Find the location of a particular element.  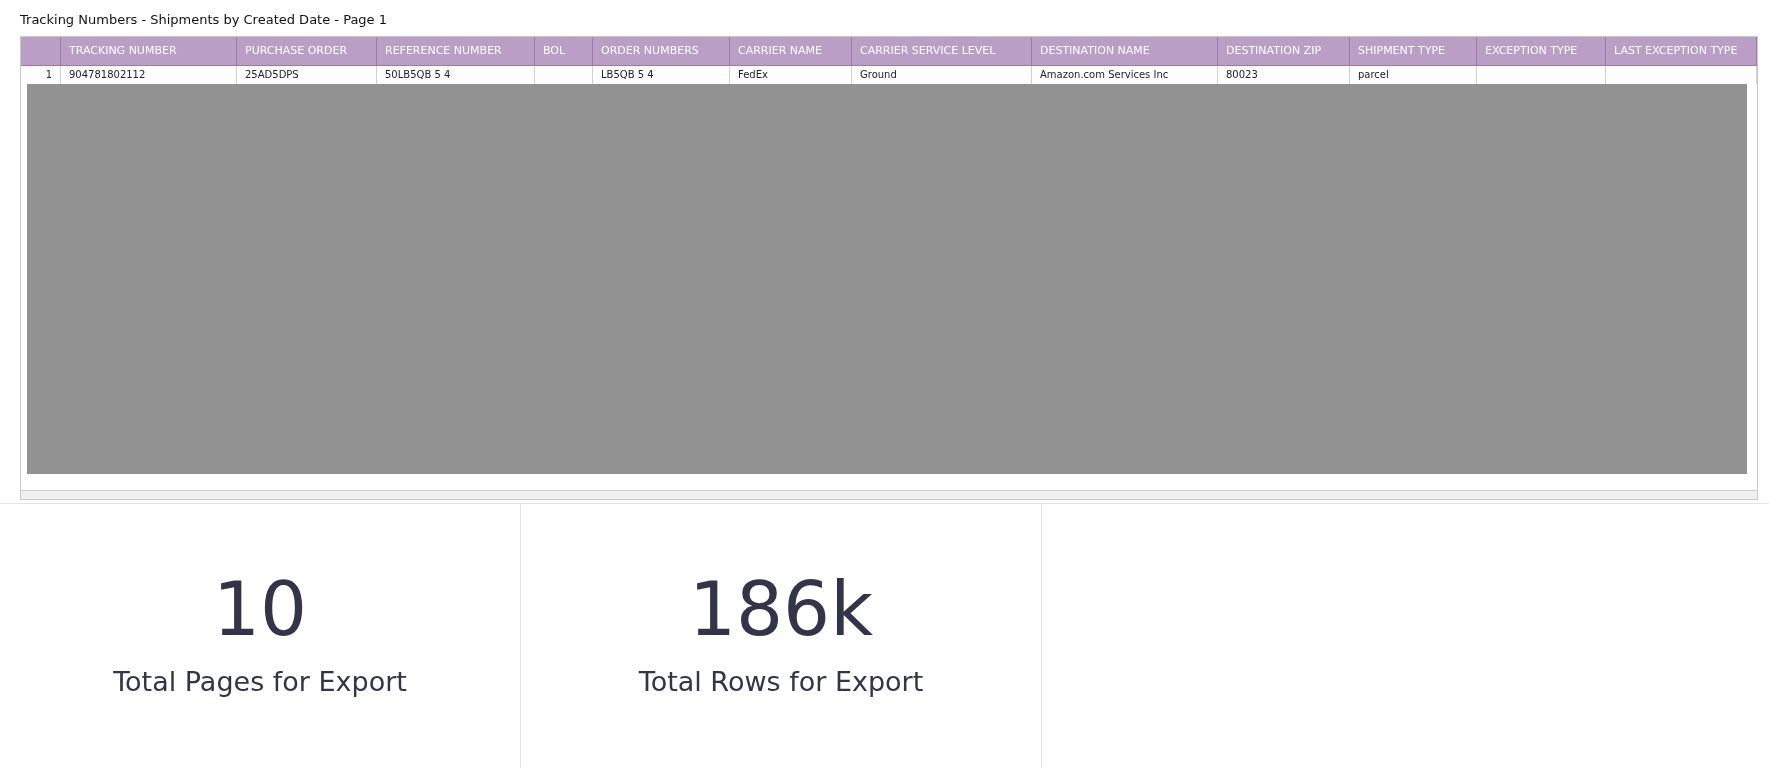

column-header: PURCHASE ORDER is located at coordinates (307, 51).